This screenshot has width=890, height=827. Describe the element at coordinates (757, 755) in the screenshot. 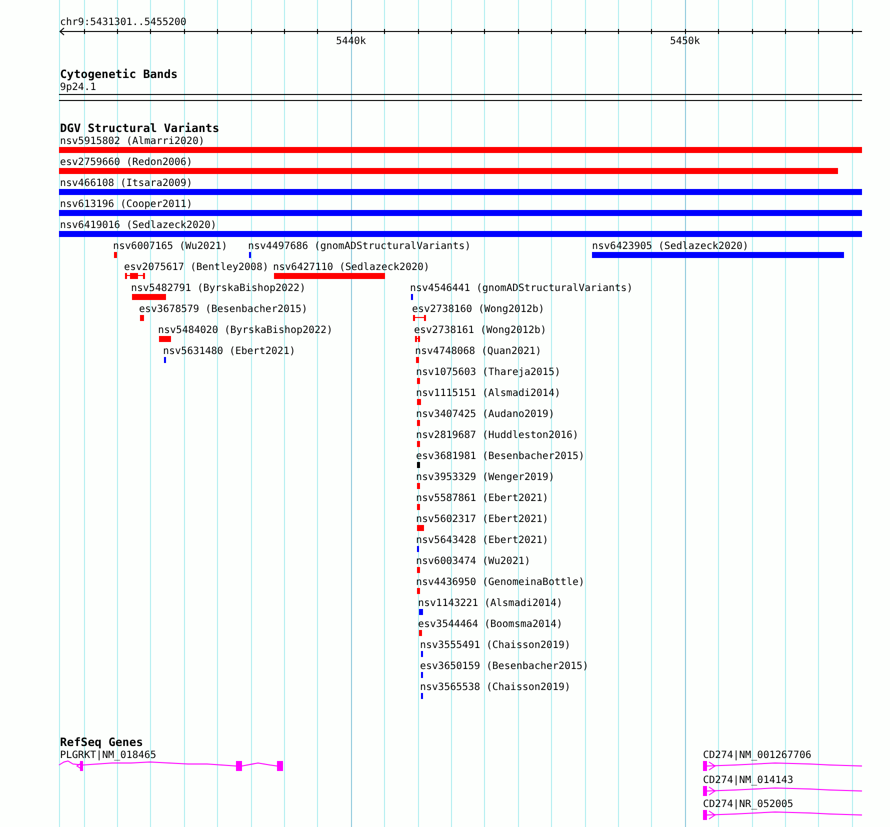

I see `gene-label: CD274|NM_001267706` at that location.